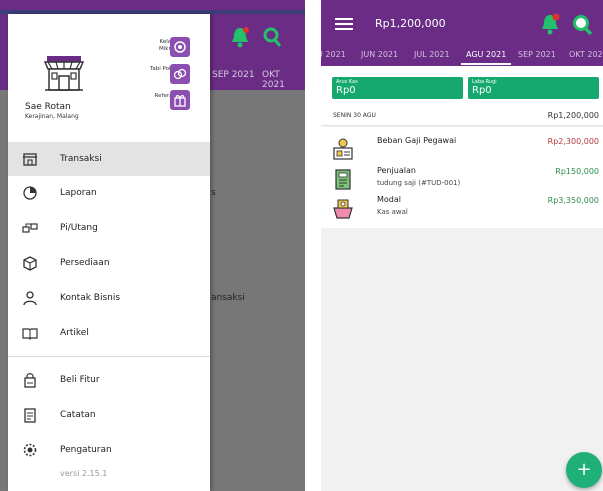 This screenshot has width=603, height=491. What do you see at coordinates (584, 470) in the screenshot?
I see `add-transaction-button: +` at bounding box center [584, 470].